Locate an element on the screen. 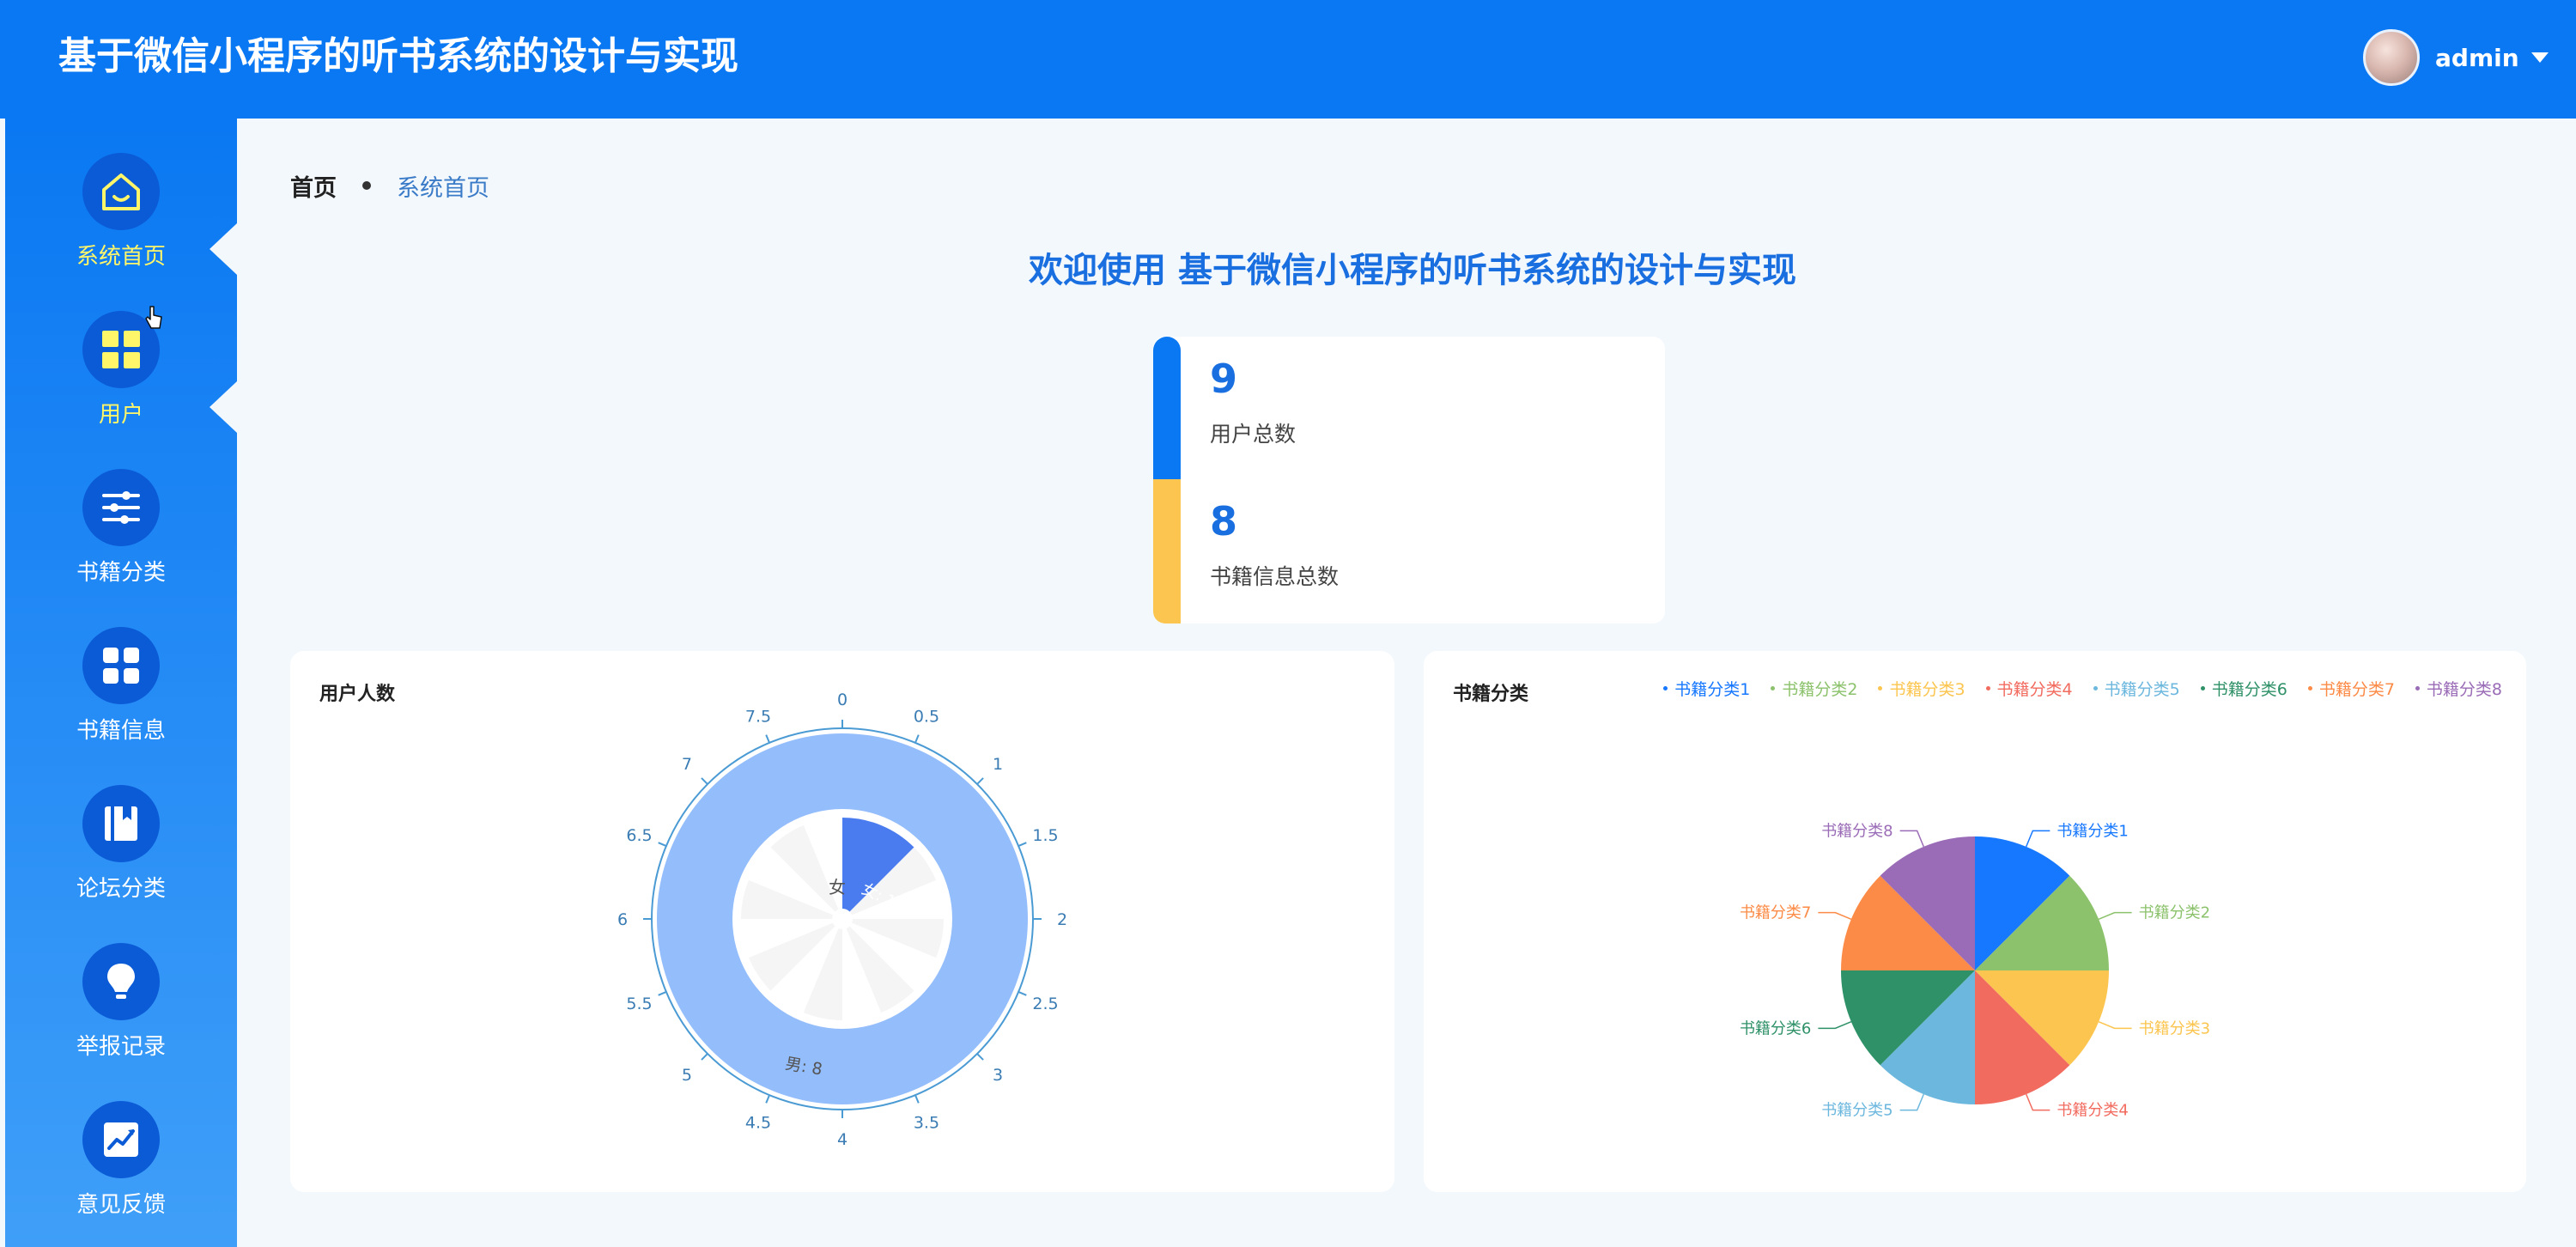  angle-tick-label: 4.5 is located at coordinates (758, 1123).